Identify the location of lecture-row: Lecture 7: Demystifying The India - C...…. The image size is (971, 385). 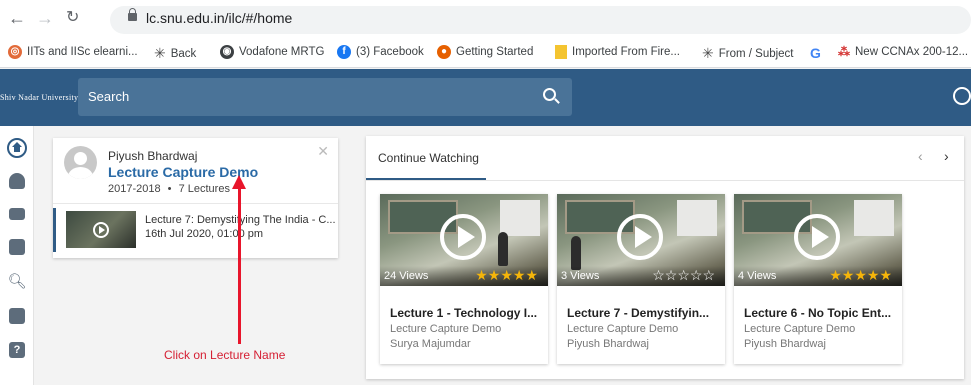
(195, 230).